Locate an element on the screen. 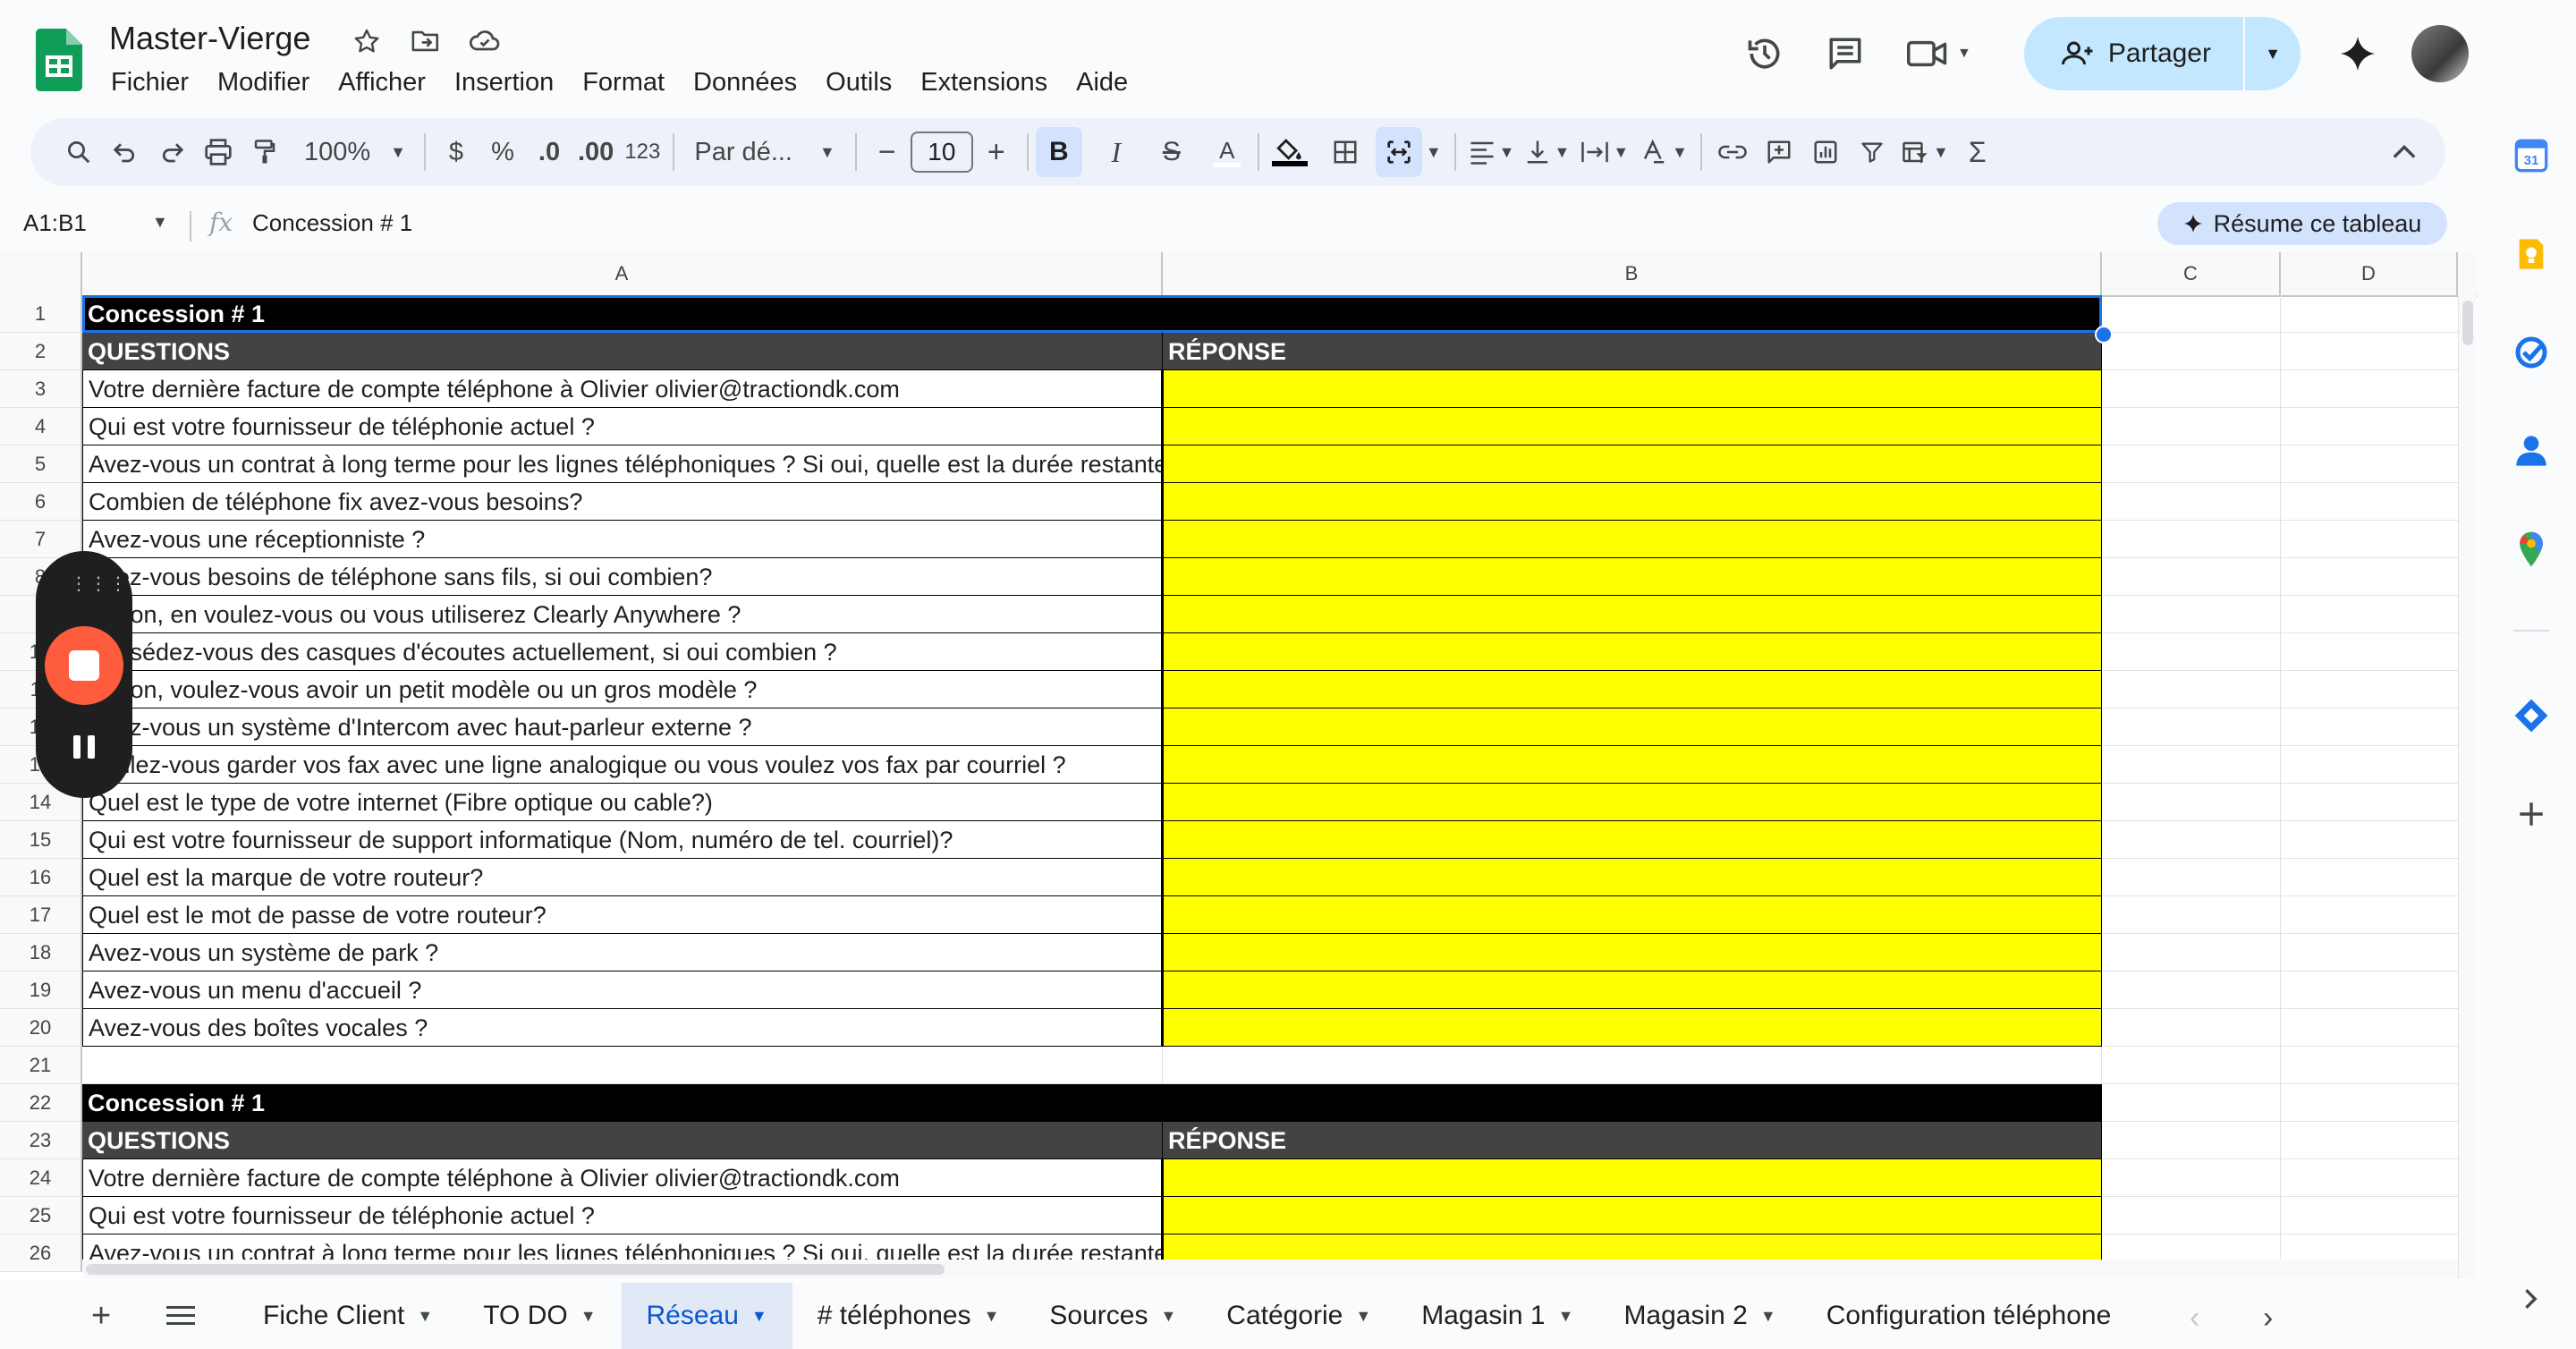  text-wrapping-icon: ▼ is located at coordinates (1604, 152).